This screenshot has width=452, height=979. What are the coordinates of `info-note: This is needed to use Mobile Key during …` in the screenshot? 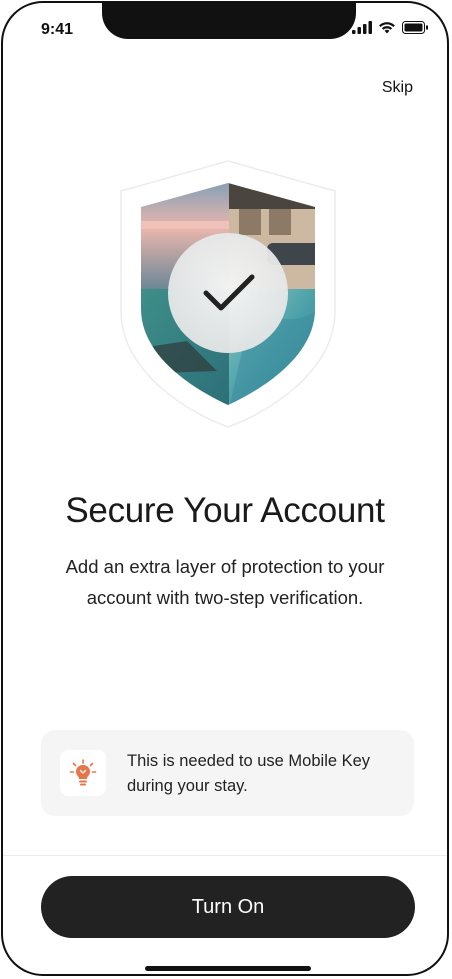 It's located at (227, 773).